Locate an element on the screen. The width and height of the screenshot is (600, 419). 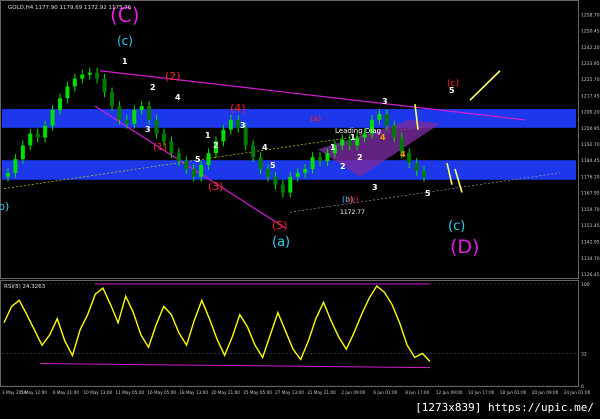
wave-label: (2) is located at coordinates (173, 76).